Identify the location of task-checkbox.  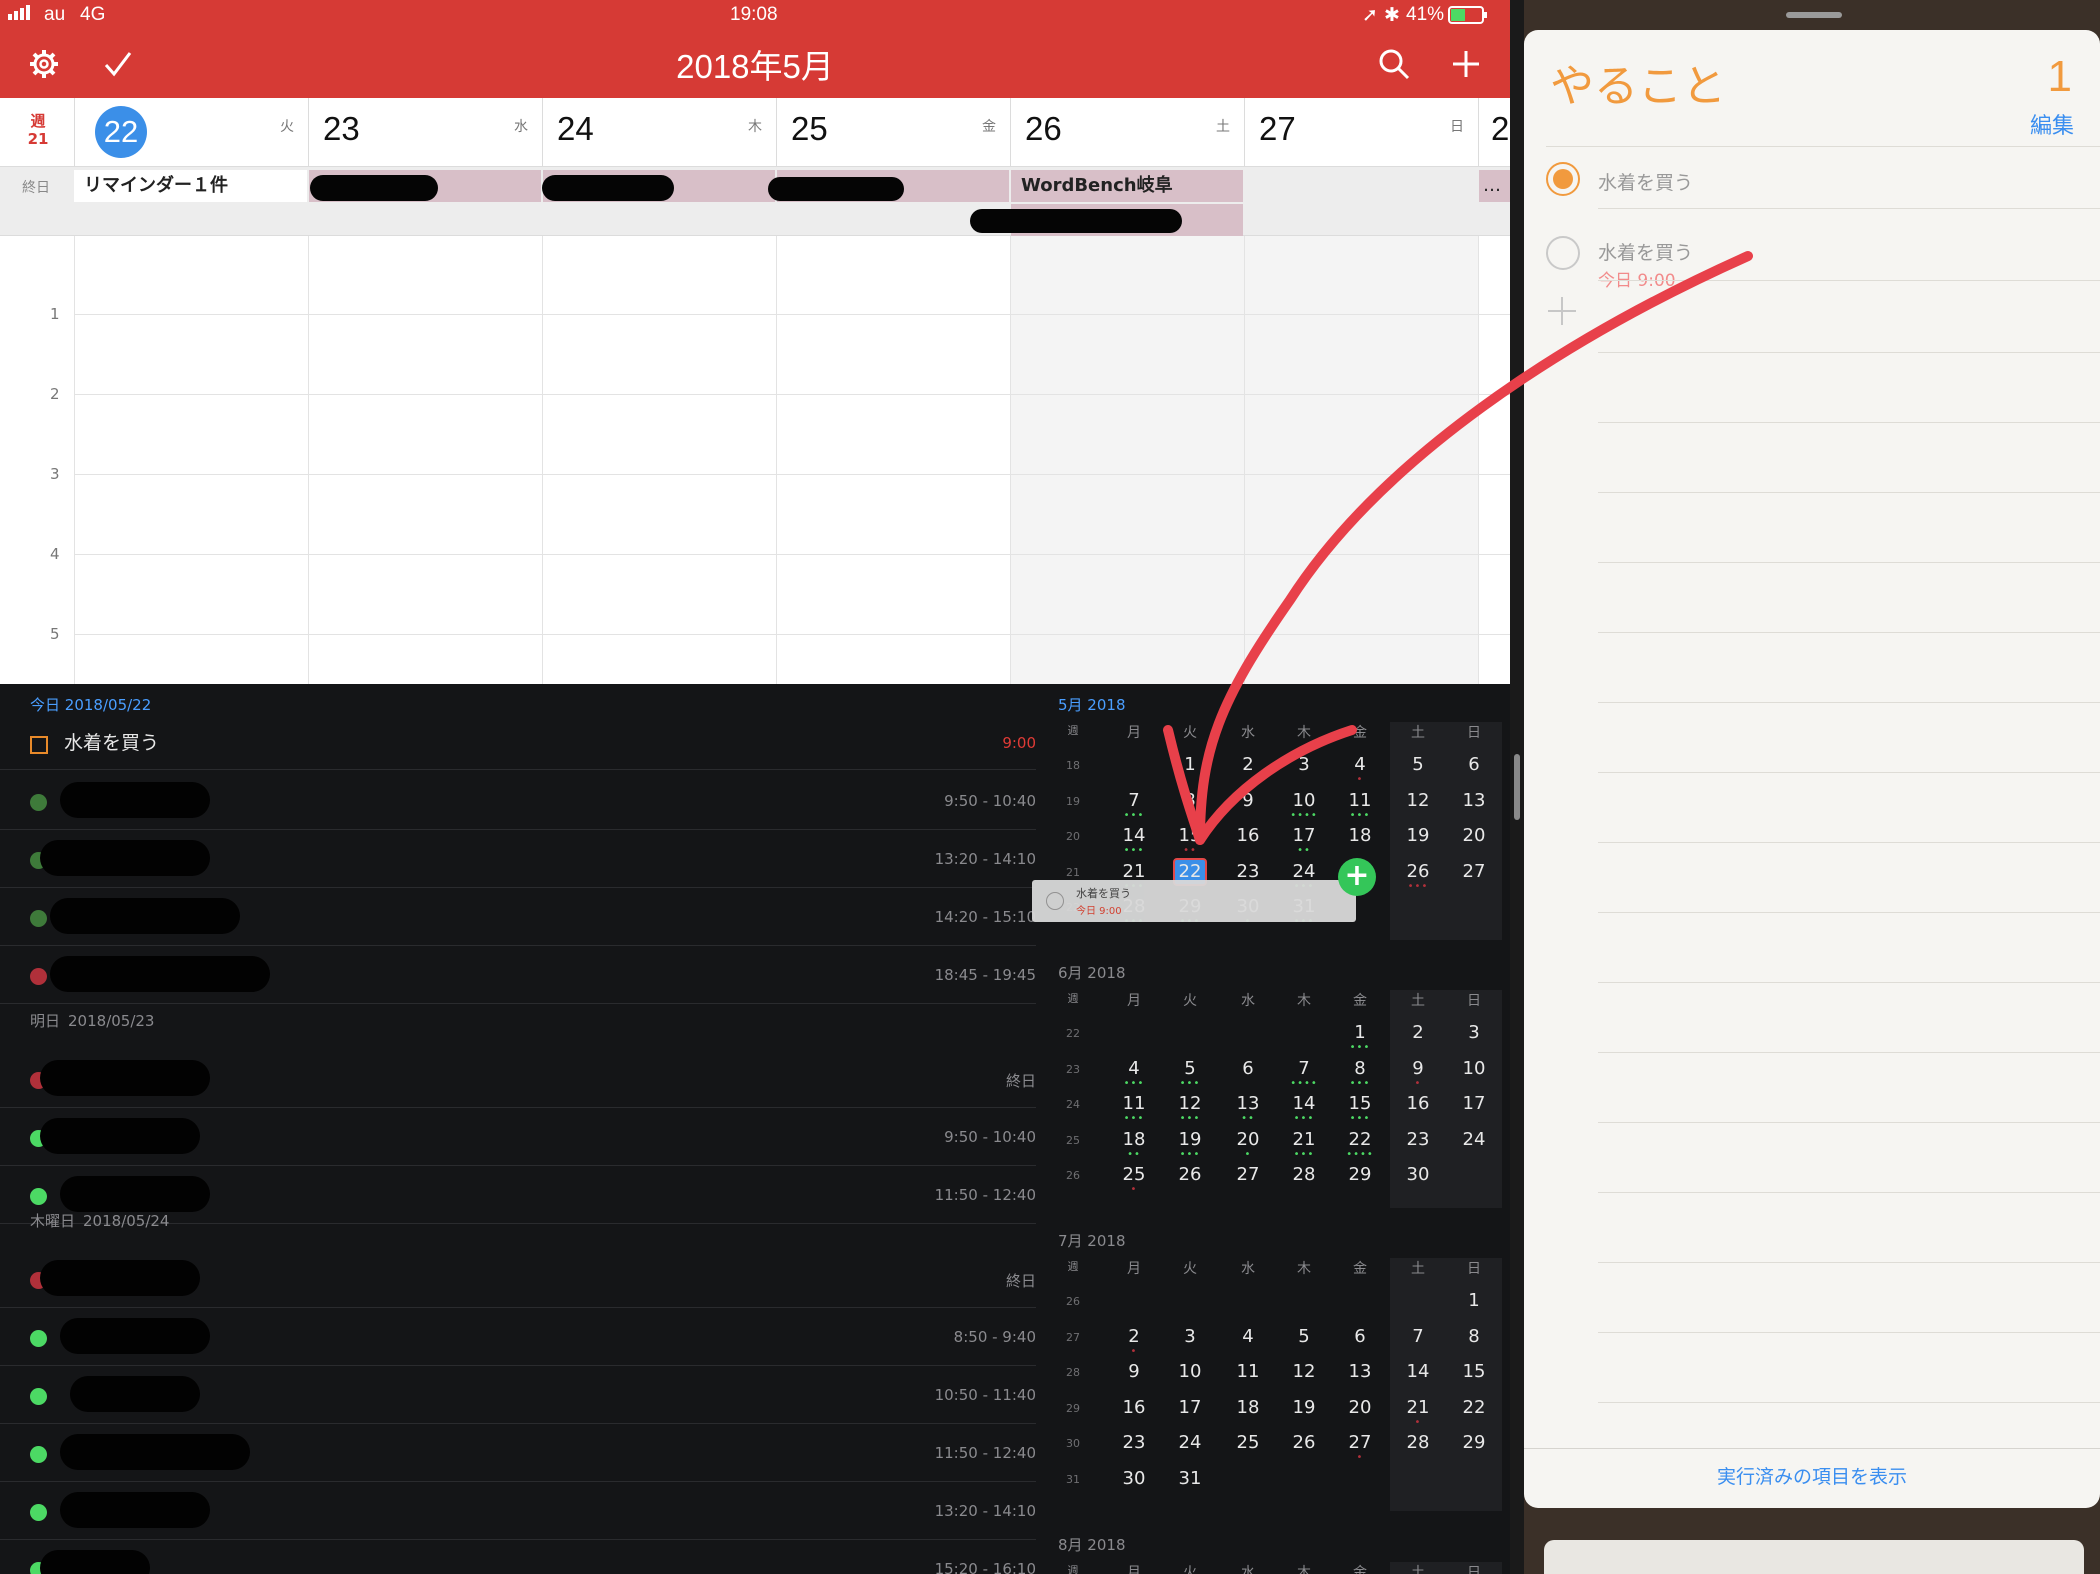
(39, 745).